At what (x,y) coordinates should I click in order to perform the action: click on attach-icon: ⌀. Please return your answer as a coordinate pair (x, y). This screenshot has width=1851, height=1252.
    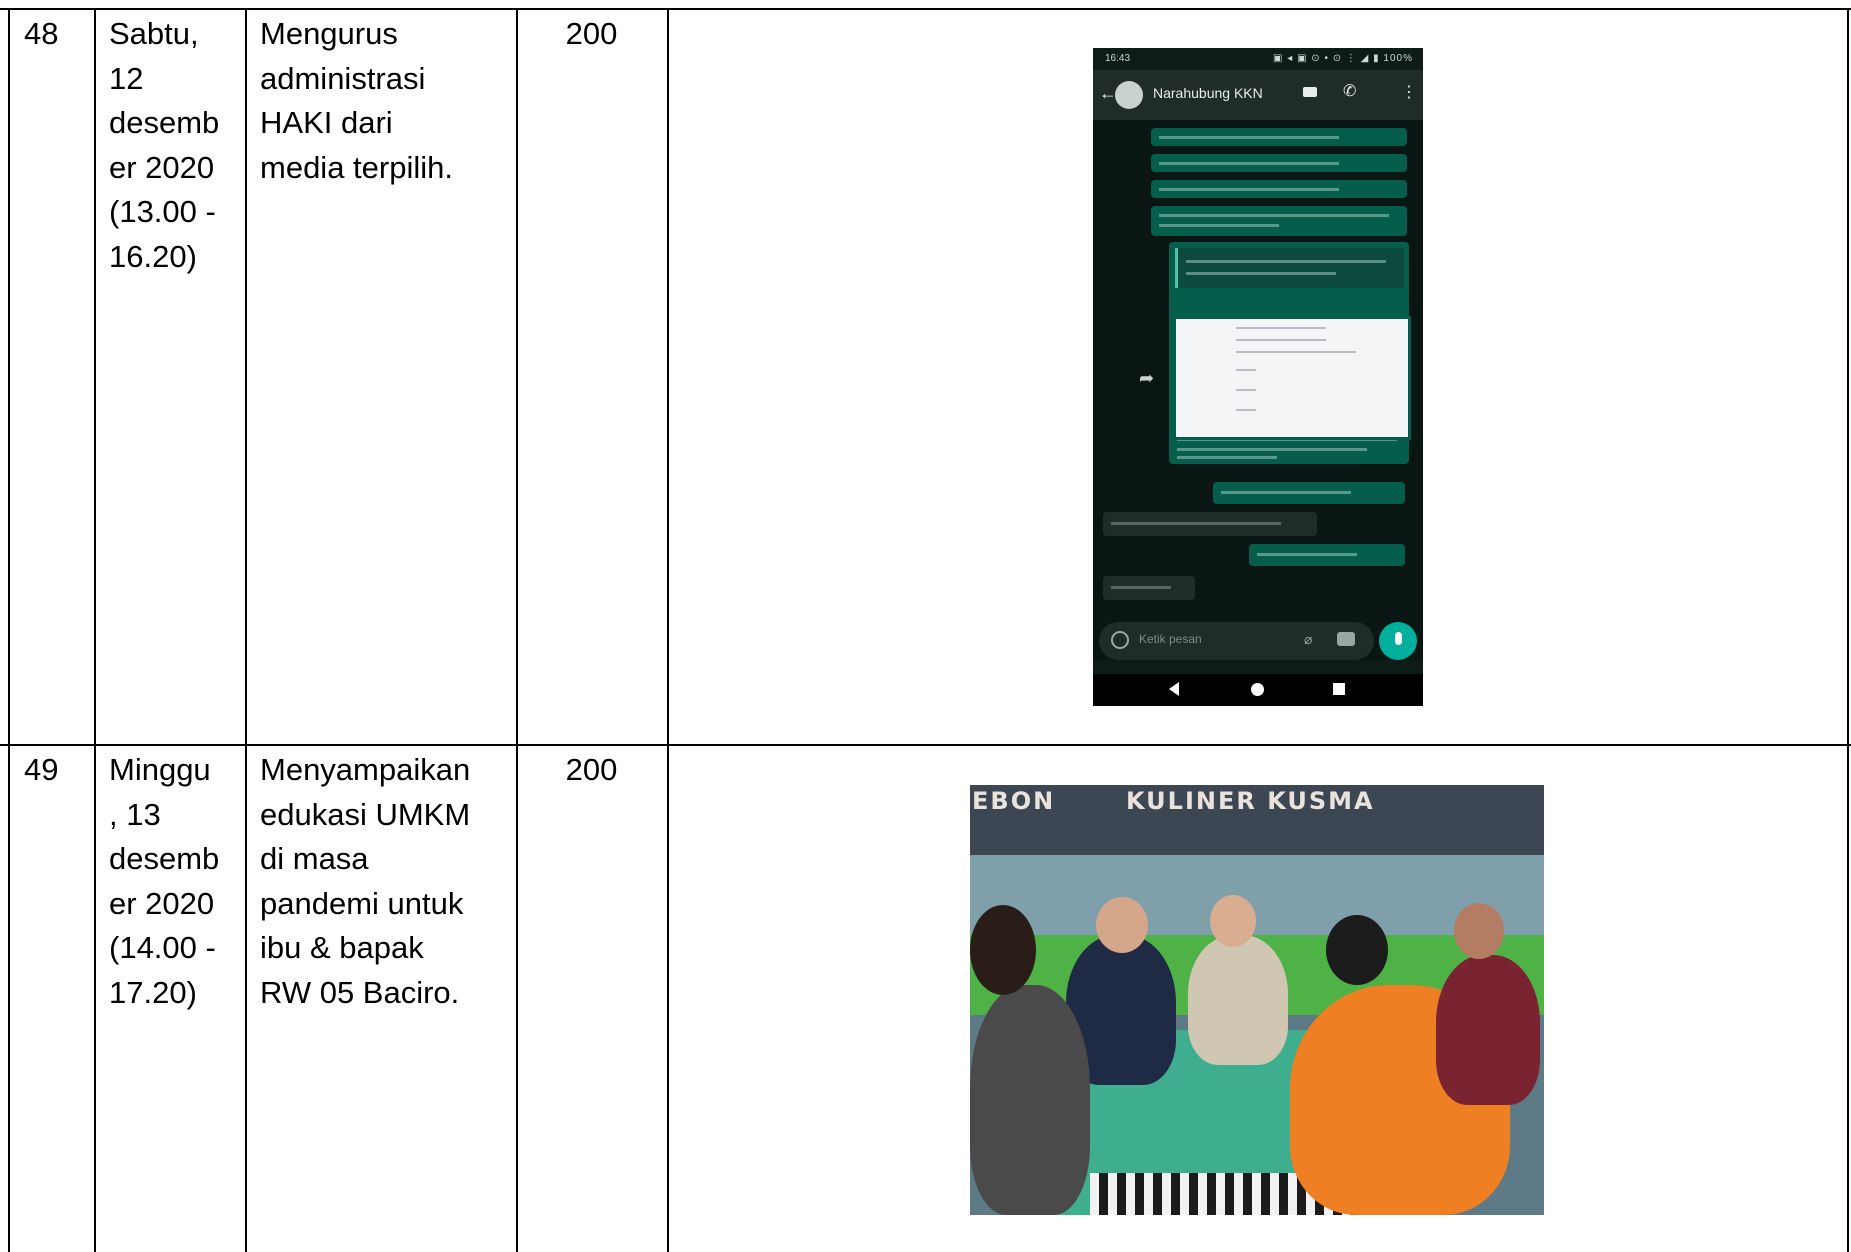
    Looking at the image, I should click on (1308, 639).